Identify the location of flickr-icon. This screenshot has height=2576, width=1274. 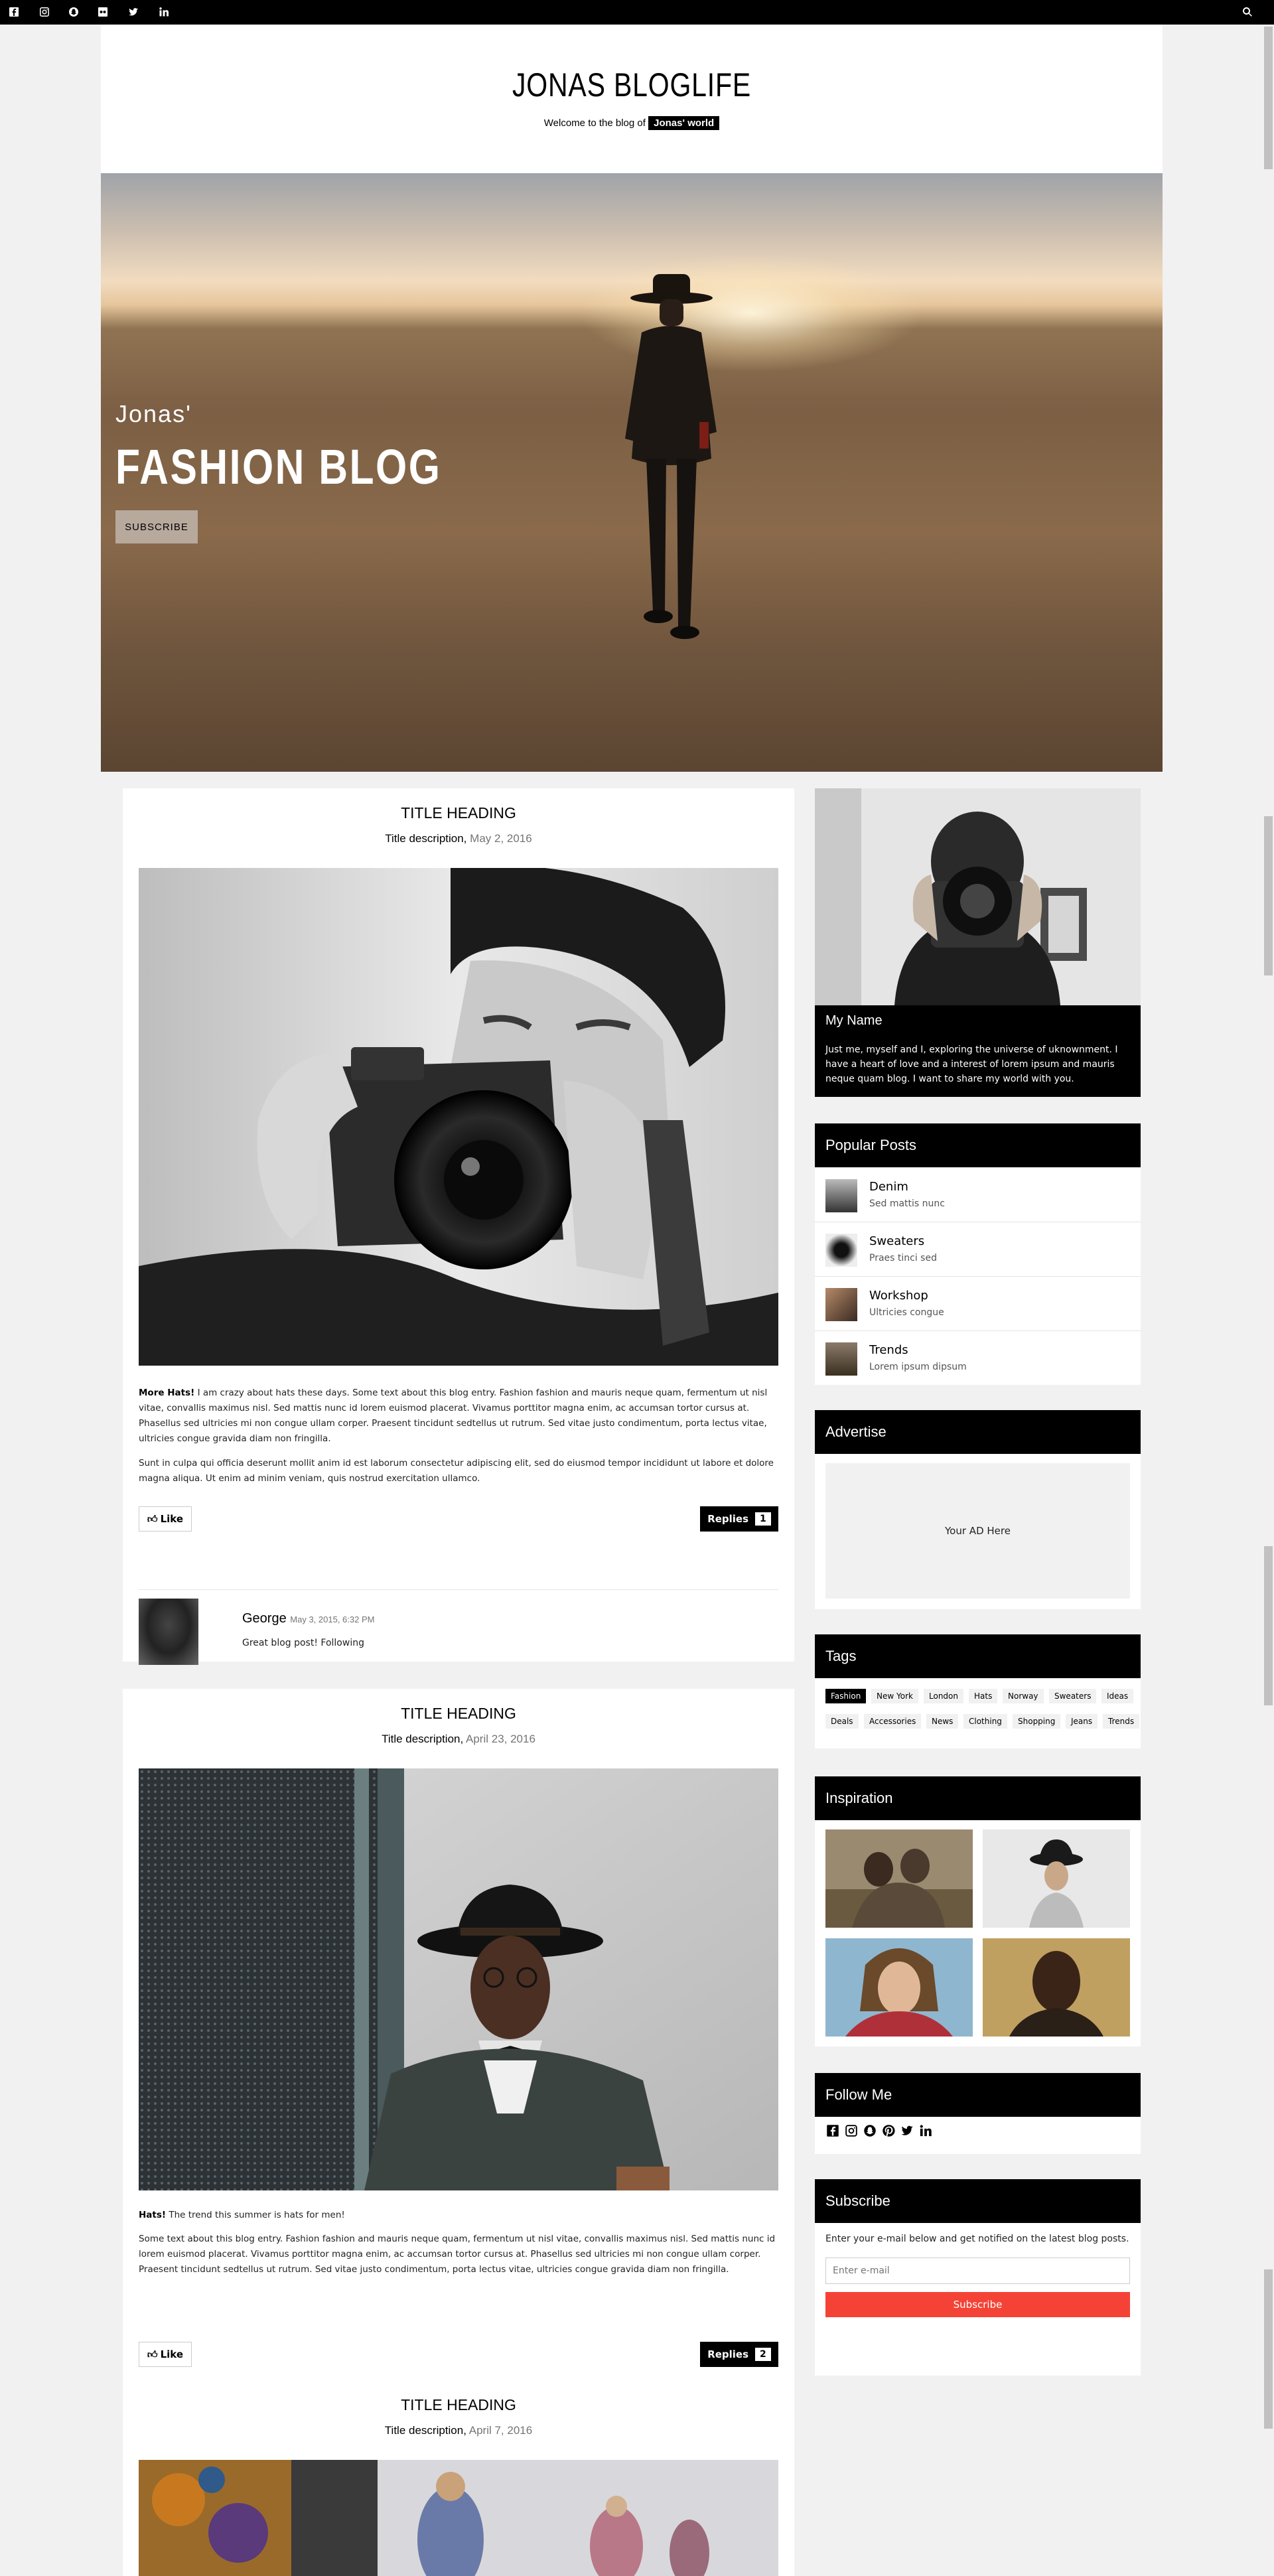
(102, 12).